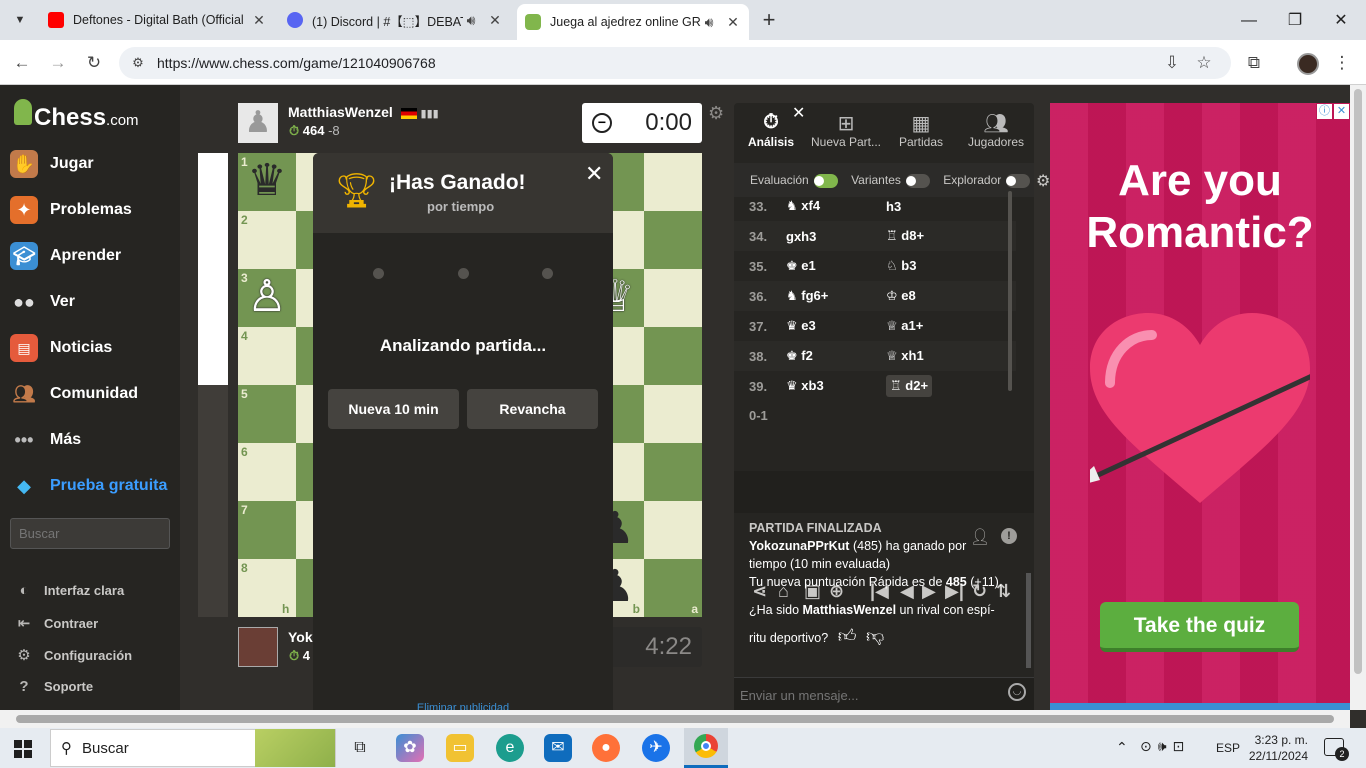  What do you see at coordinates (65, 256) in the screenshot?
I see `nav-aprender: 🎓︎ Aprender` at bounding box center [65, 256].